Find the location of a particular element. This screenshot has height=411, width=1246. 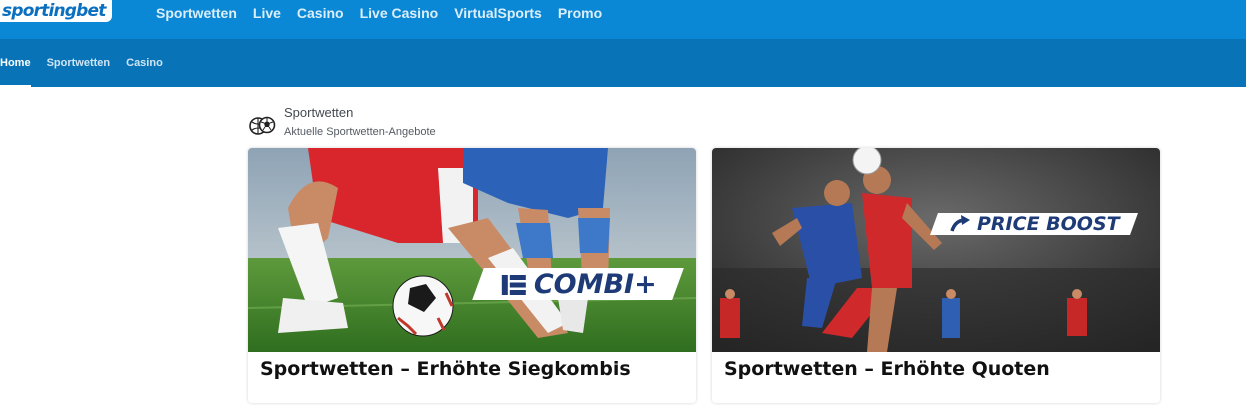

promo-card-caption: Sportwetten – Erhöhte Quoten is located at coordinates (887, 369).